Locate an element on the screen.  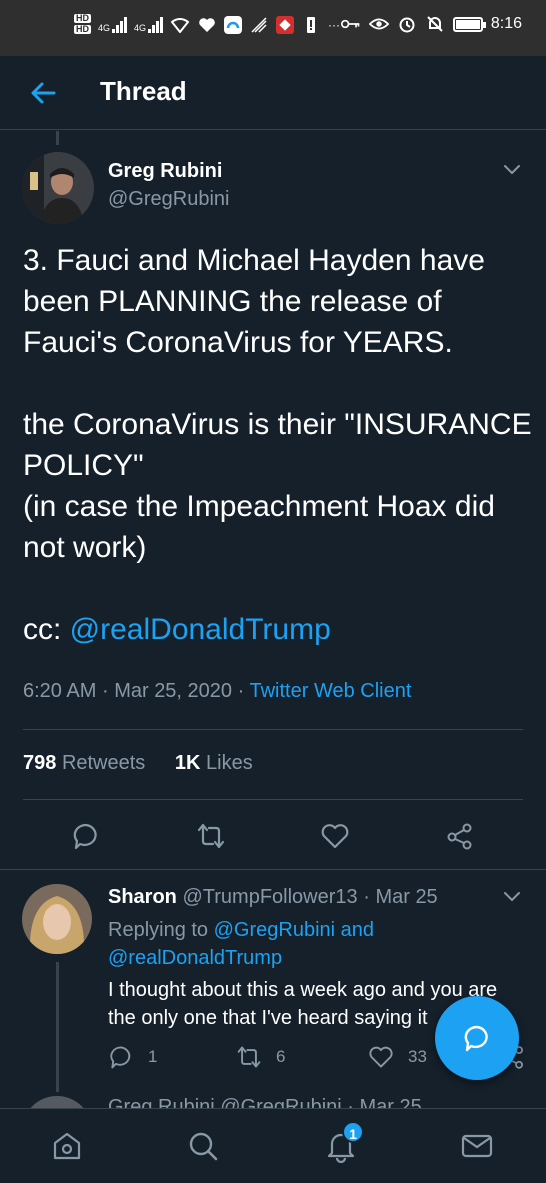
signal-1-icon: 4G is located at coordinates (113, 25).